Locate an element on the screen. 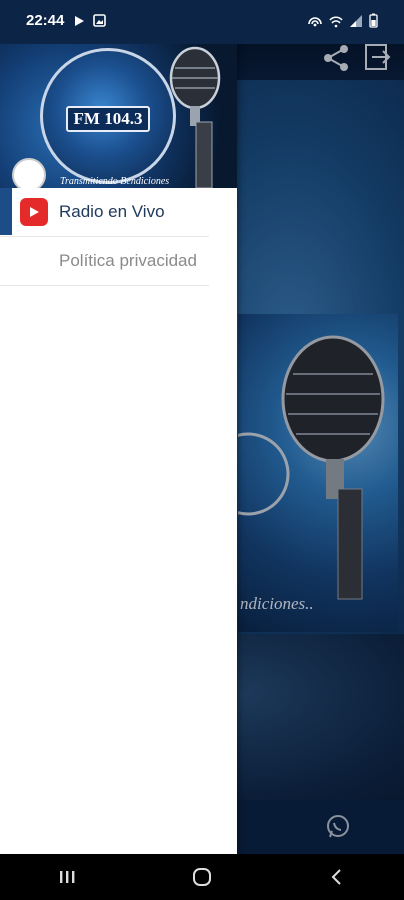 This screenshot has width=404, height=900. menu-item-label: Radio en Vivo is located at coordinates (112, 211).